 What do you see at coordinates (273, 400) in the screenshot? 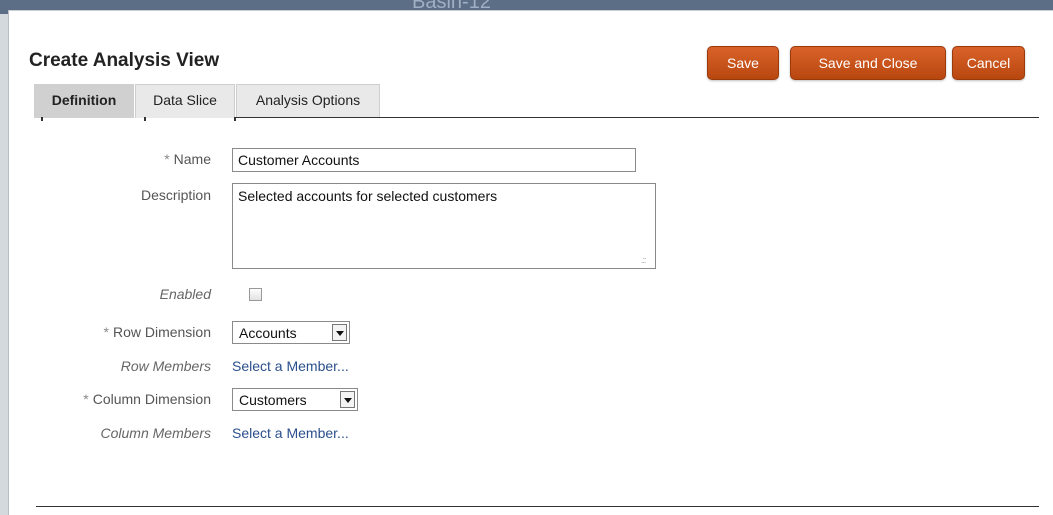
I see `column-dimension-value: Customers` at bounding box center [273, 400].